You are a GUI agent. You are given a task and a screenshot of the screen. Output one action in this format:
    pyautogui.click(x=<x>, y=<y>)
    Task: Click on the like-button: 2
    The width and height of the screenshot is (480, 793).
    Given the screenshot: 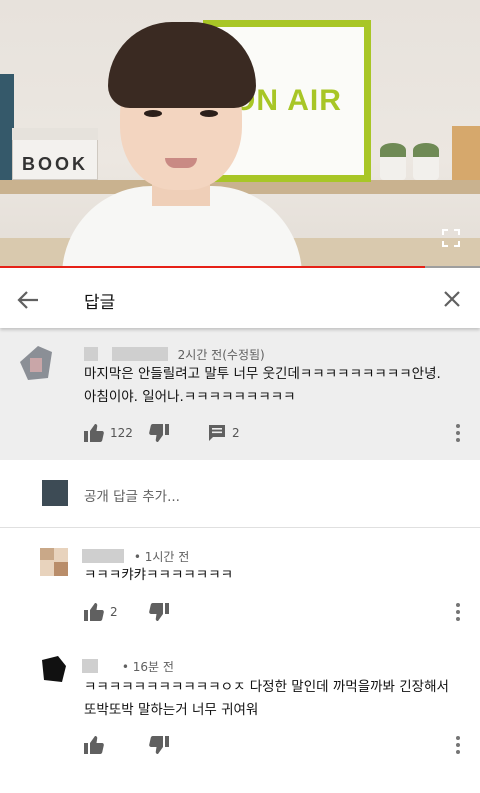 What is the action you would take?
    pyautogui.click(x=101, y=612)
    